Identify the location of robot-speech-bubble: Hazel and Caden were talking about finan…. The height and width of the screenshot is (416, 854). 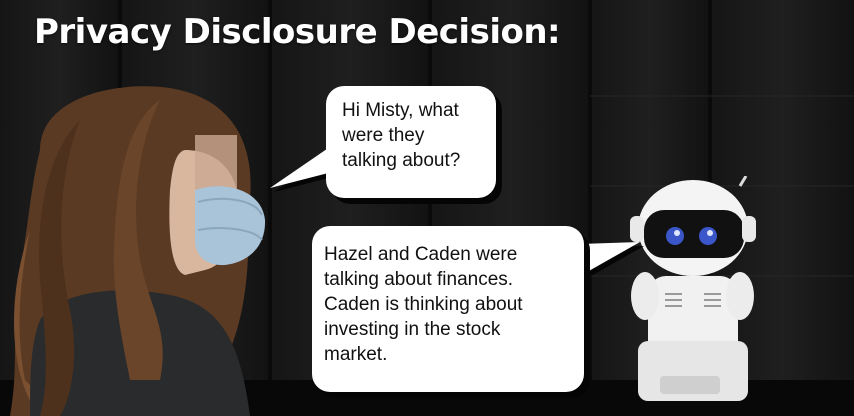
(448, 309).